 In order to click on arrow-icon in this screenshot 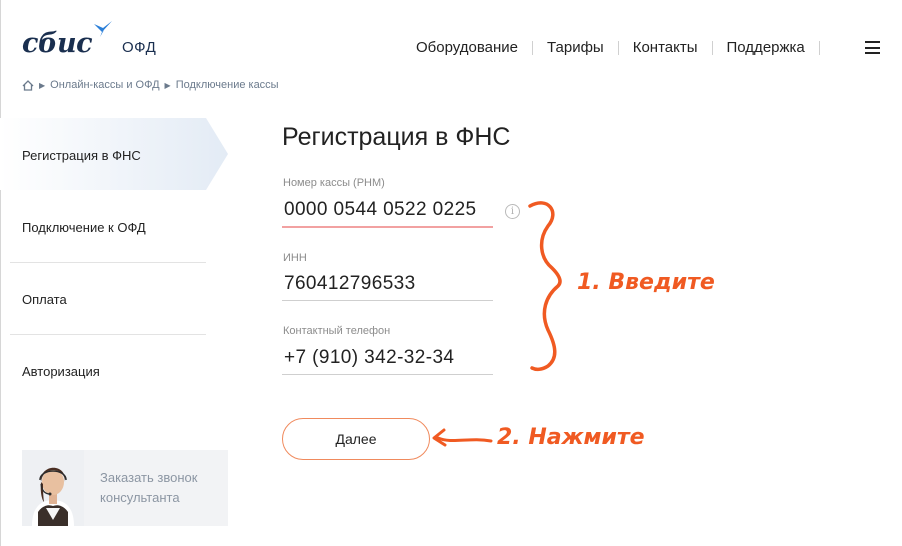, I will do `click(464, 439)`.